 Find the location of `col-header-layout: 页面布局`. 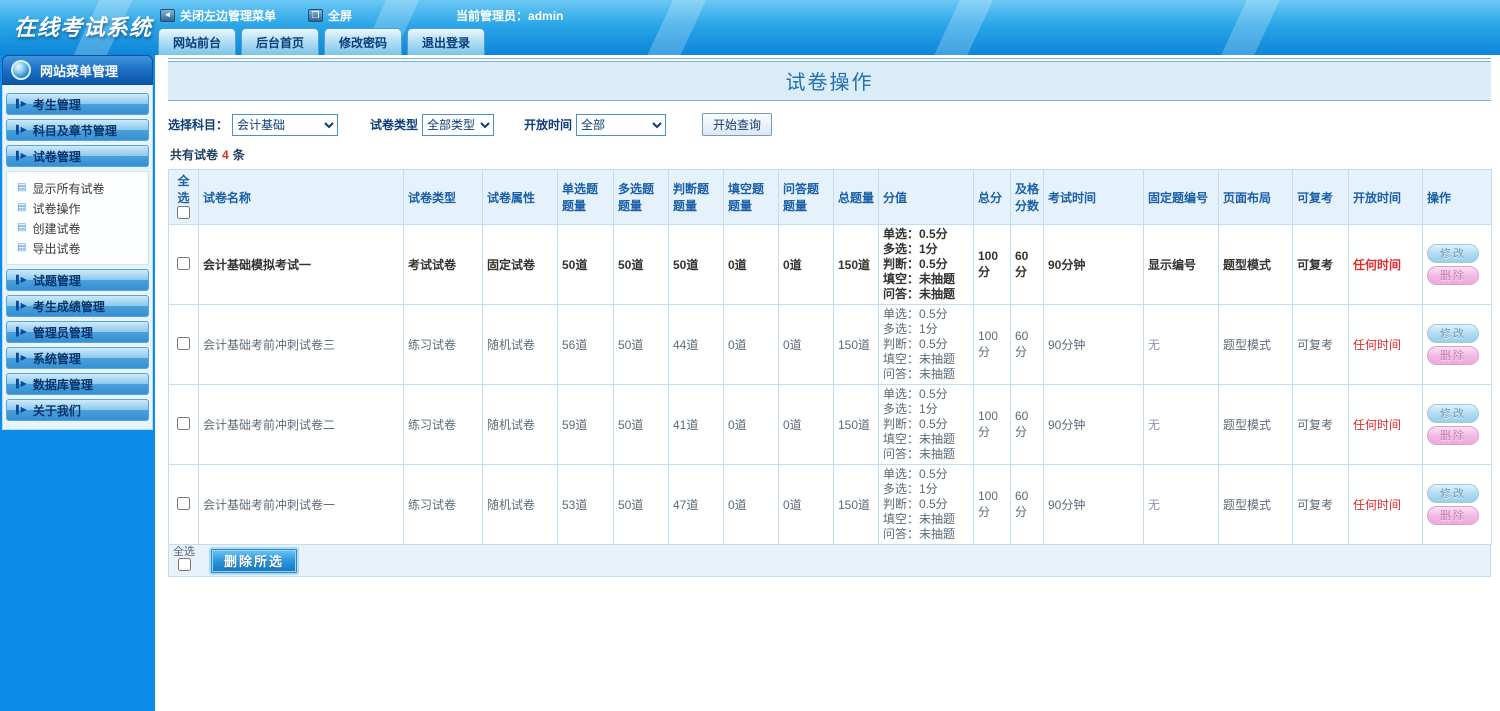

col-header-layout: 页面布局 is located at coordinates (1255, 197).